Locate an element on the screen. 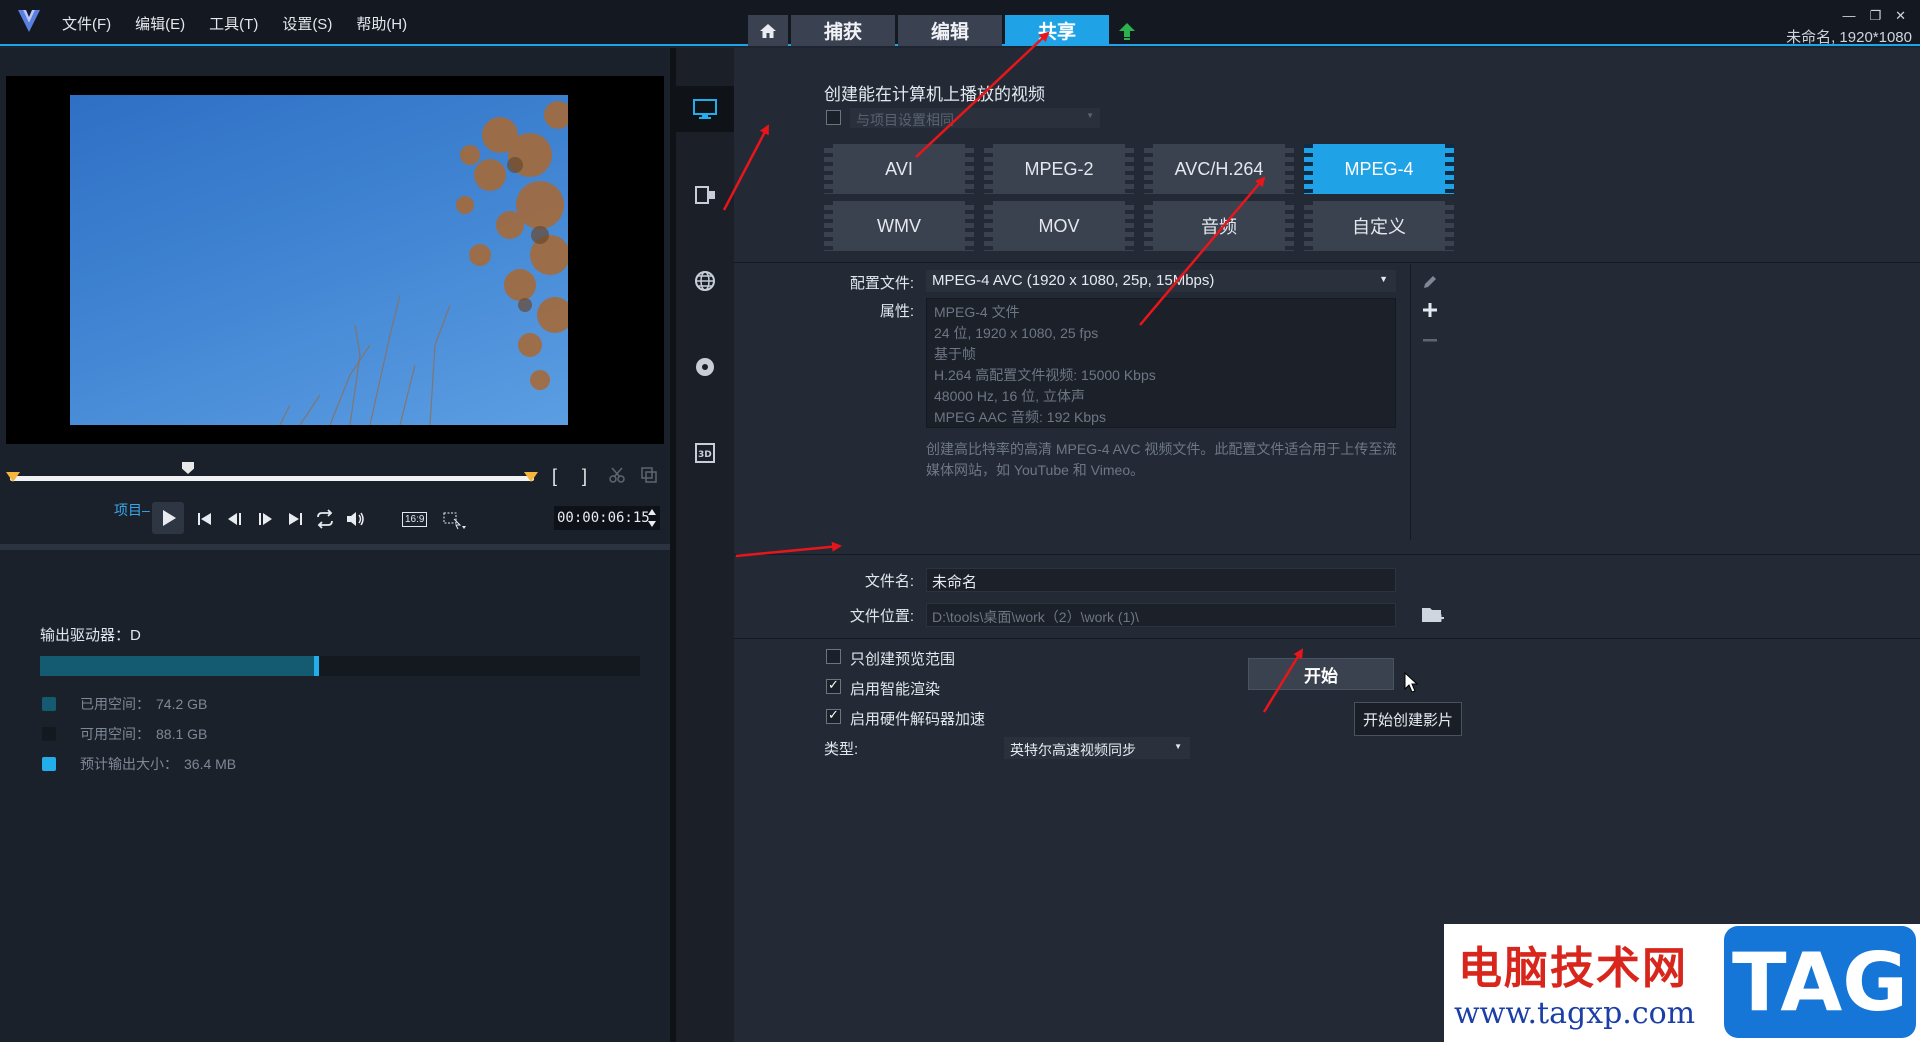 This screenshot has height=1042, width=1920. mark-in-button: [ is located at coordinates (554, 476).